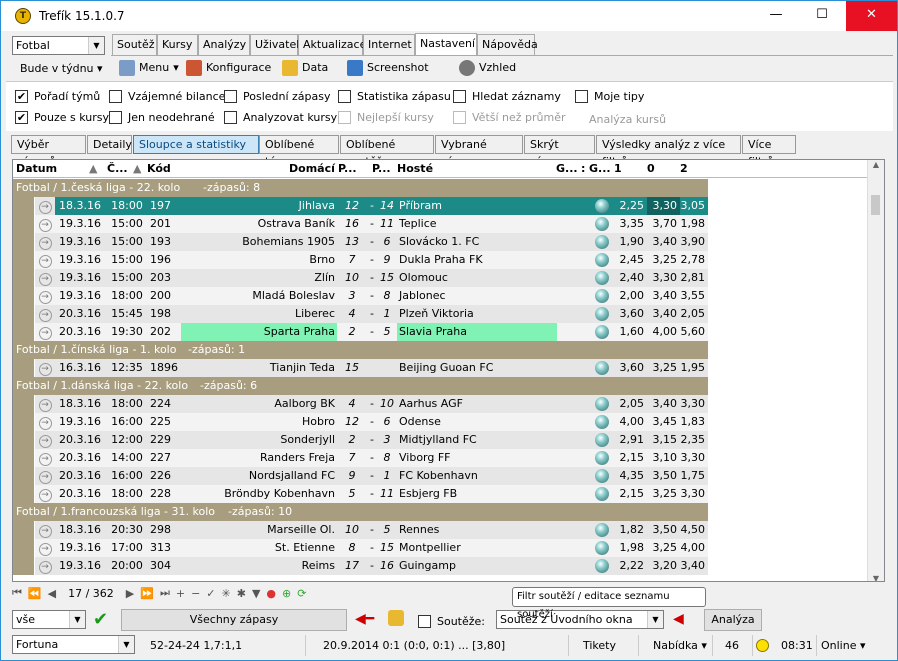 Image resolution: width=898 pixels, height=661 pixels. Describe the element at coordinates (36, 168) in the screenshot. I see `col-date: Datum` at that location.